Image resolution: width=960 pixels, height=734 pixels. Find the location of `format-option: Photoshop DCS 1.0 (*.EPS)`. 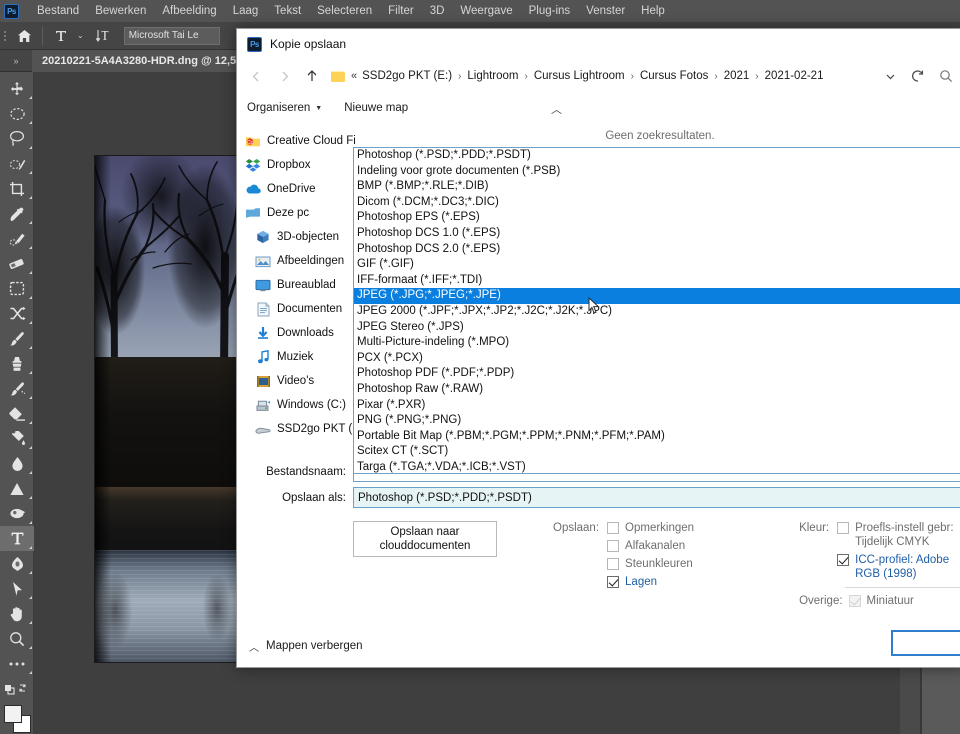

format-option: Photoshop DCS 1.0 (*.EPS) is located at coordinates (657, 234).